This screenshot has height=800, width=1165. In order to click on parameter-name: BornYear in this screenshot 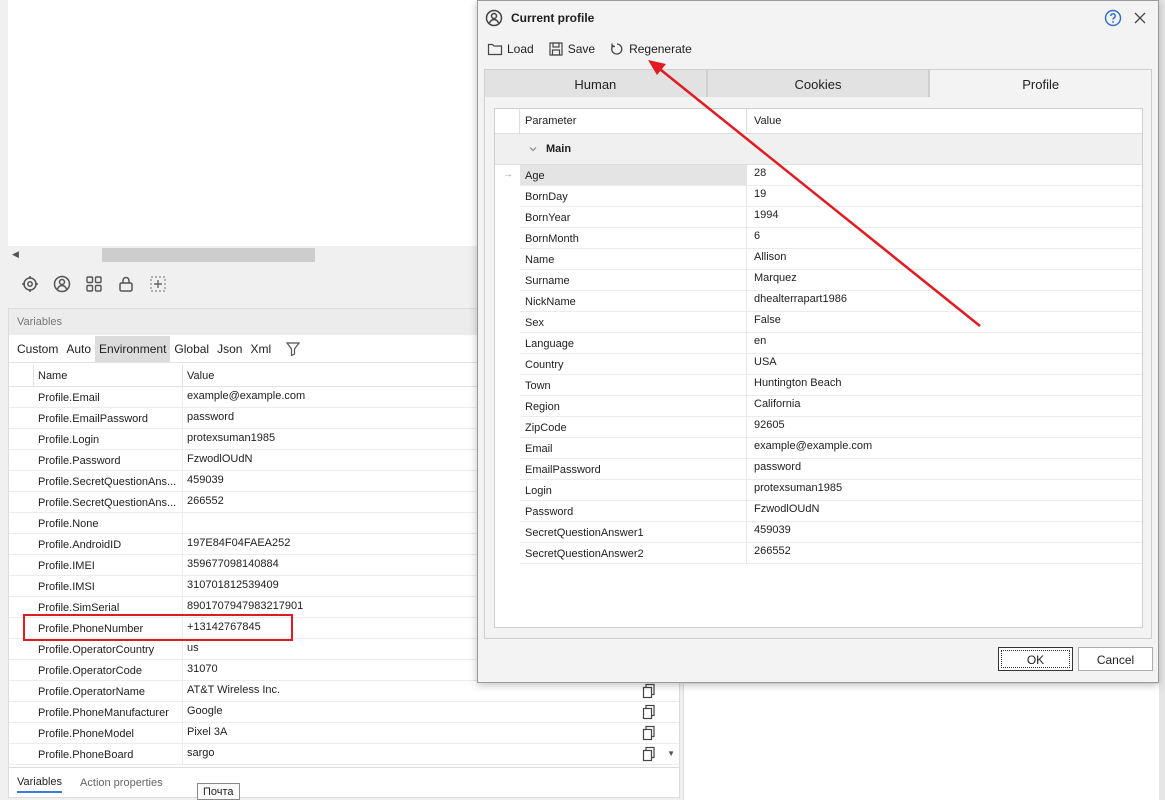, I will do `click(633, 217)`.